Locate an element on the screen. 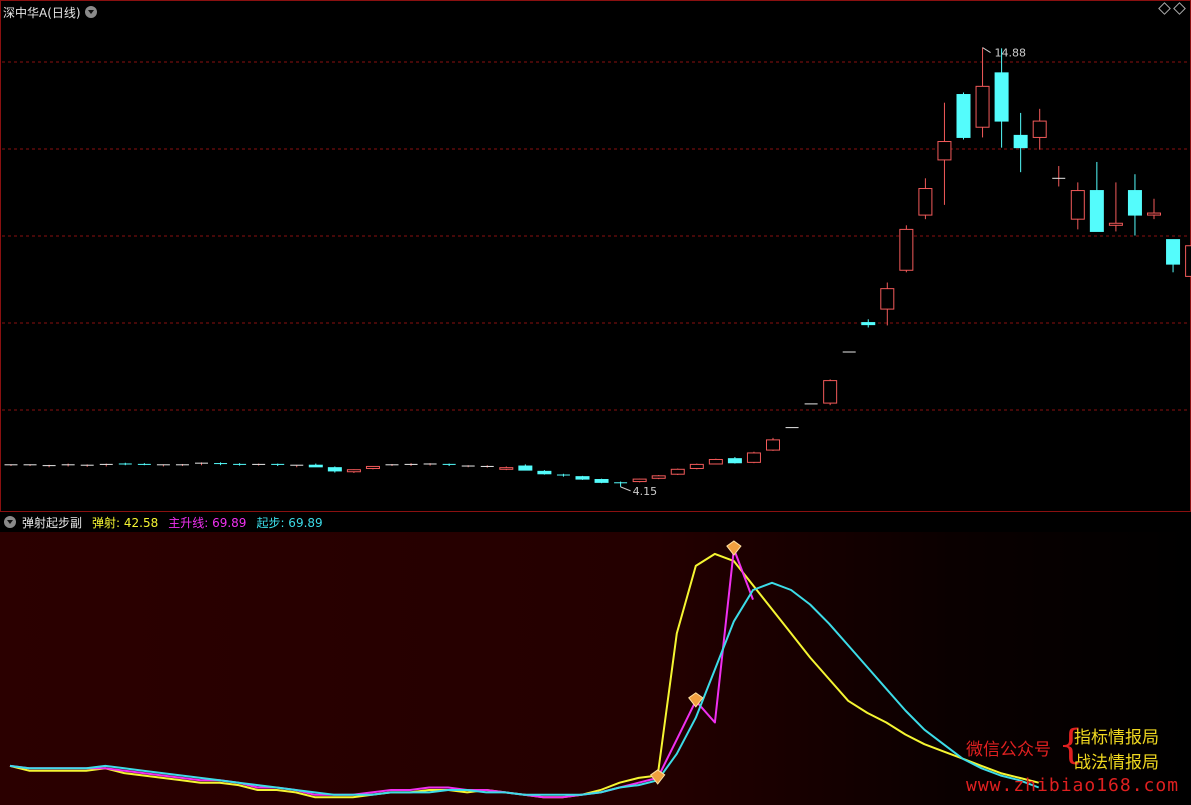 The width and height of the screenshot is (1191, 805). high-price-label: 14.88 is located at coordinates (1011, 53).